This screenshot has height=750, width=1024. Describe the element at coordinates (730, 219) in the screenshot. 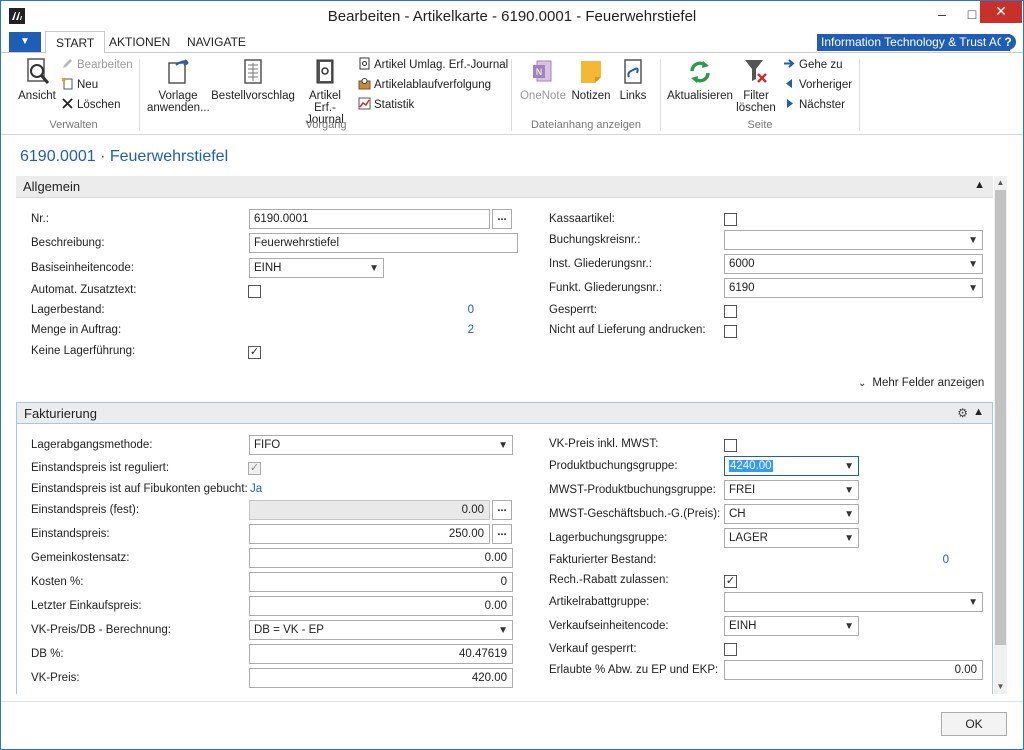

I see `kassa-checkbox` at that location.